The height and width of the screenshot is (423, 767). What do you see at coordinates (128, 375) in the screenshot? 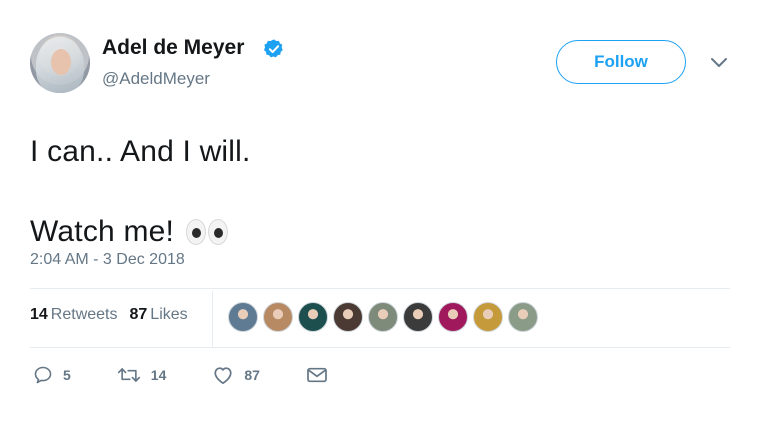
I see `retweet-icon` at bounding box center [128, 375].